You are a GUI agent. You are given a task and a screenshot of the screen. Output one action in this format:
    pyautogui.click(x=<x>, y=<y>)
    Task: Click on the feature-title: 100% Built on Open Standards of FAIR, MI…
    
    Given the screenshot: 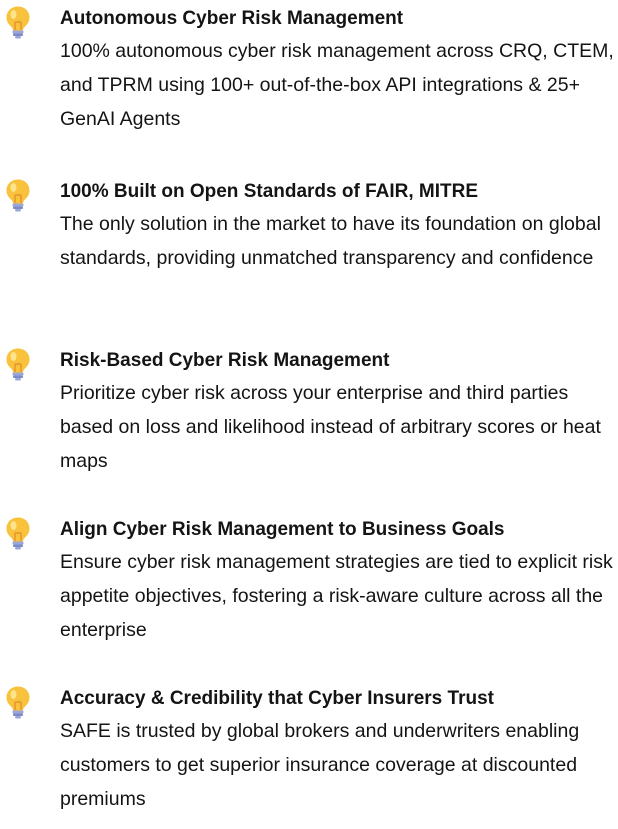 What is the action you would take?
    pyautogui.click(x=269, y=191)
    